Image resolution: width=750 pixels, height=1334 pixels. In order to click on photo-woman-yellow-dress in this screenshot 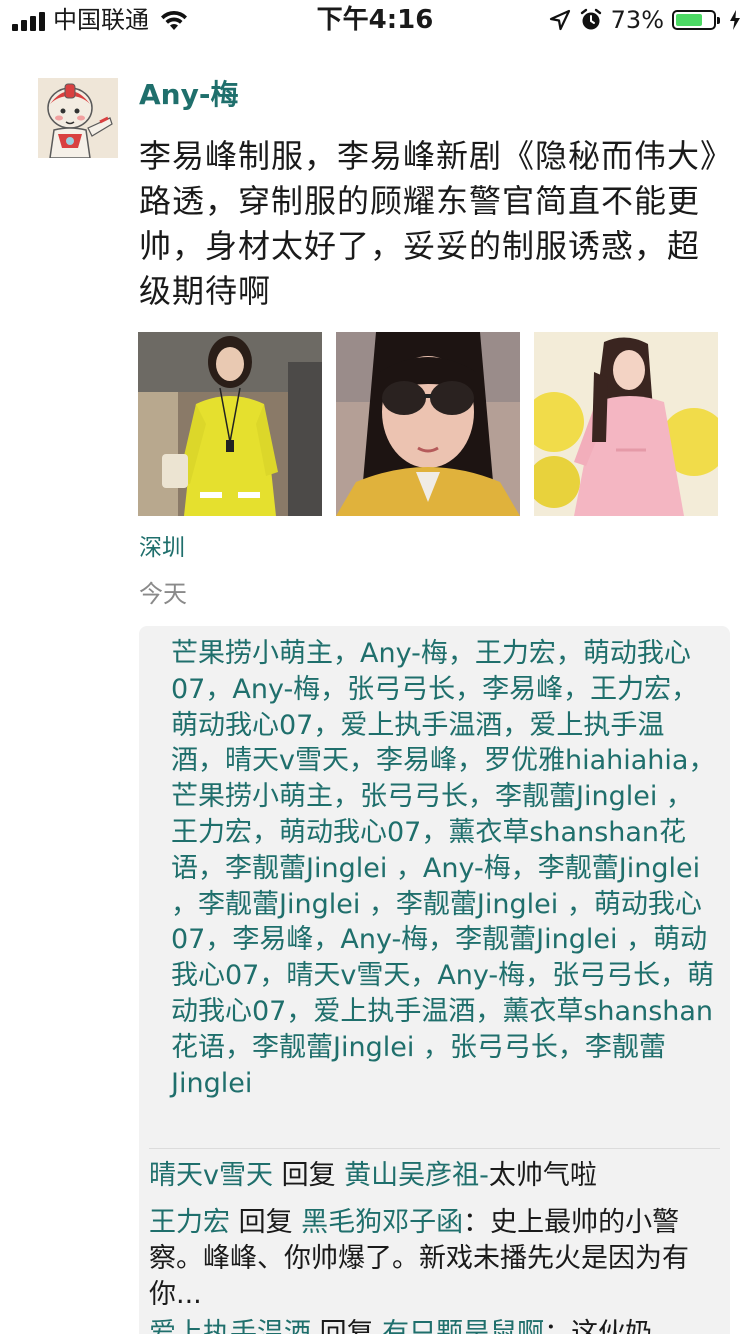, I will do `click(230, 424)`.